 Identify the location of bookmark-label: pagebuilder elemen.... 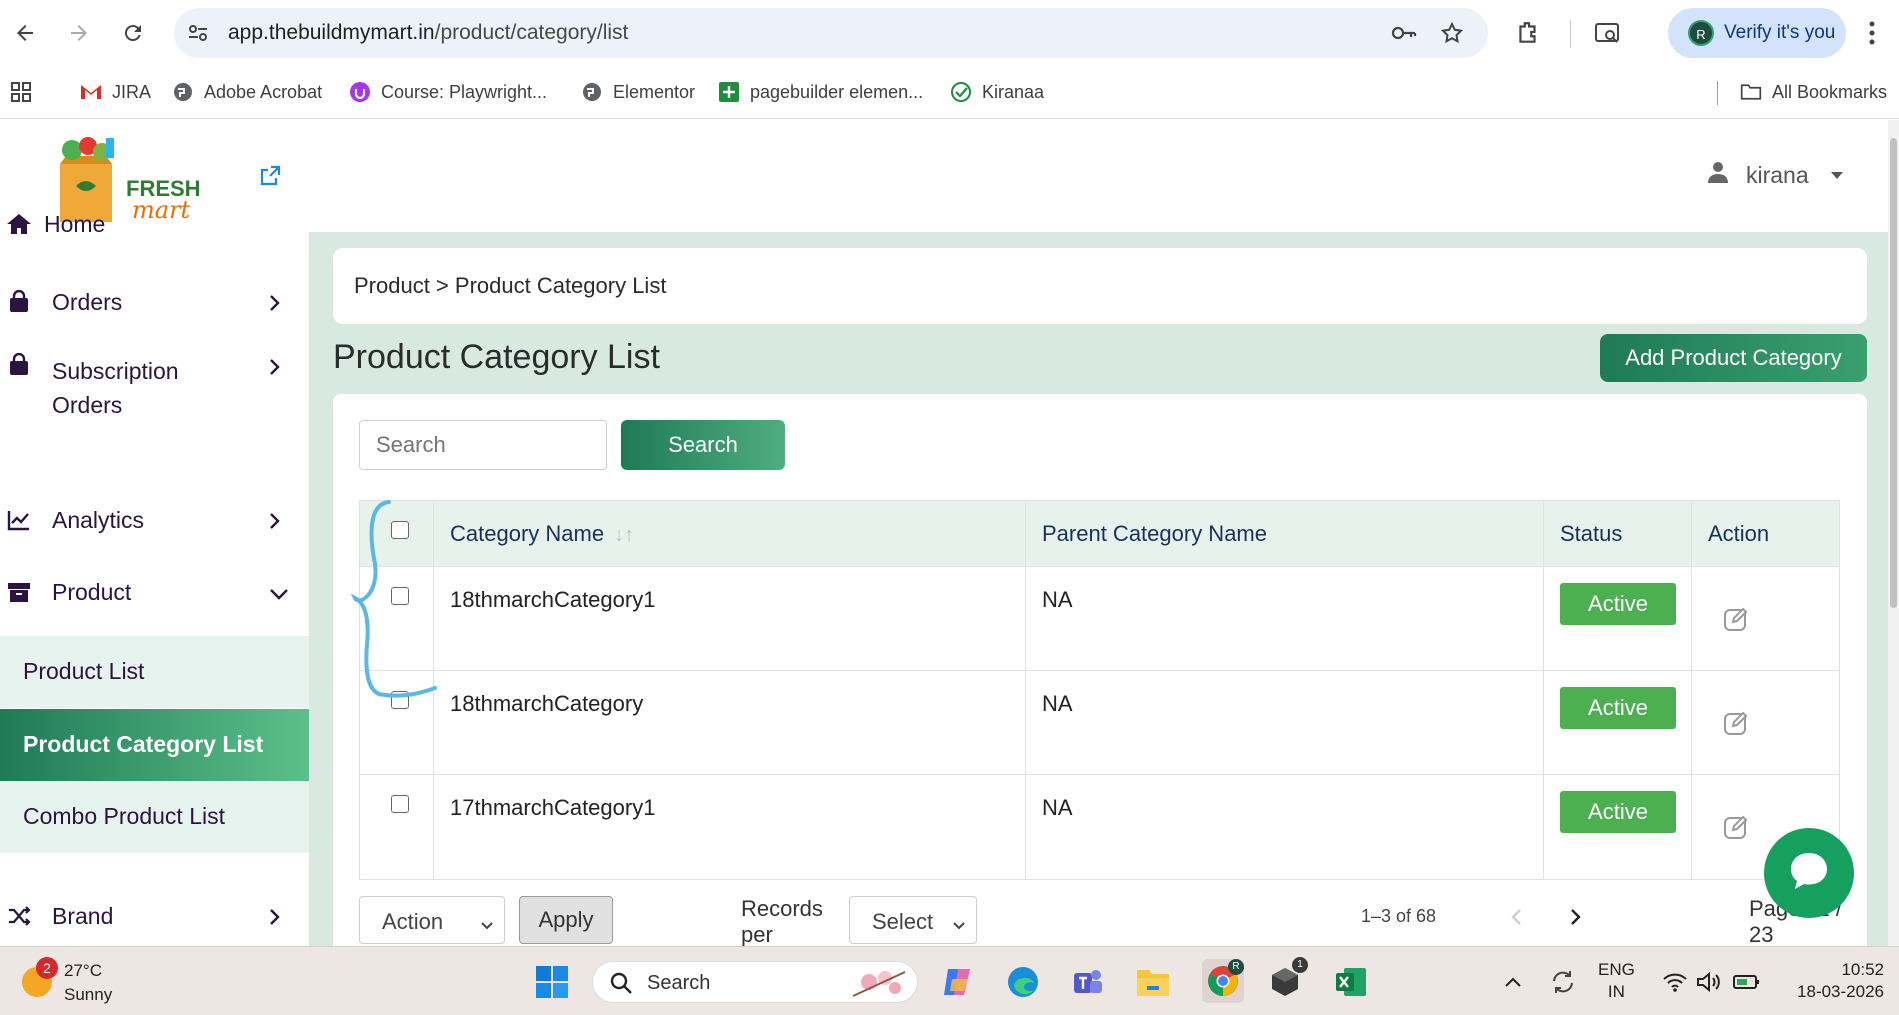
(837, 91).